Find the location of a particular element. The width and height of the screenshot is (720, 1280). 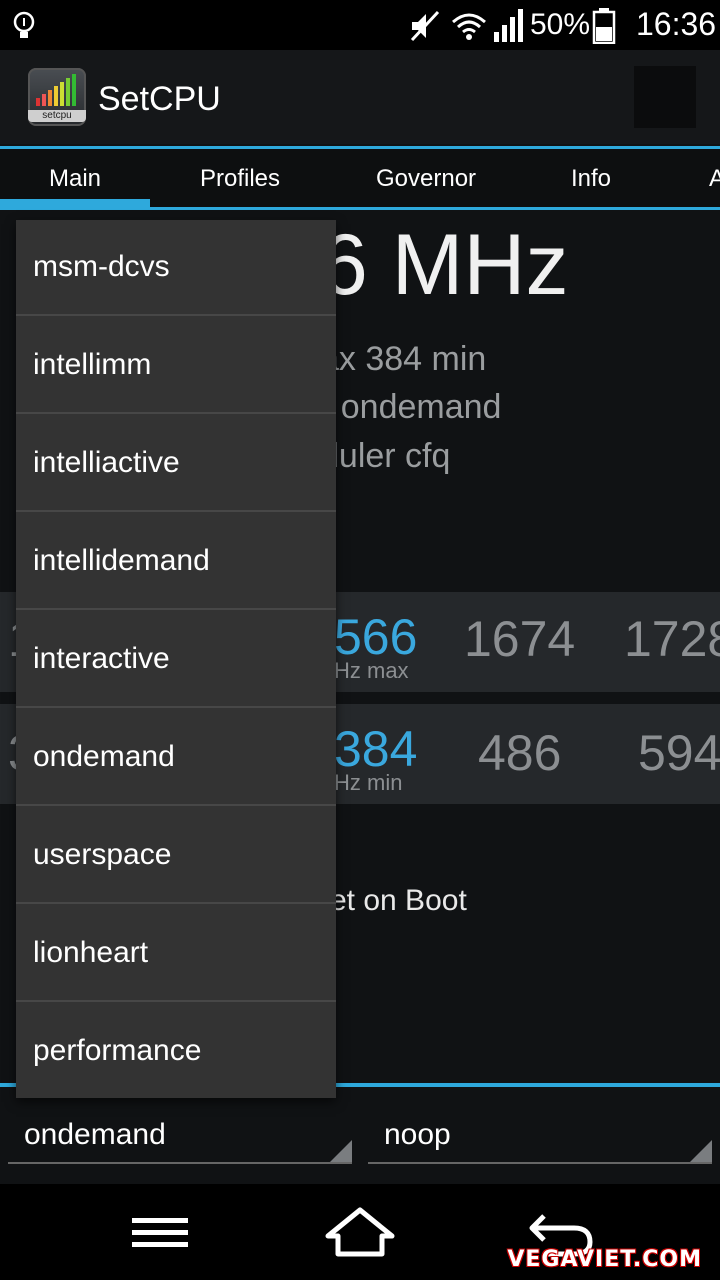

dropdown-item-label: msm-dcvs is located at coordinates (101, 266).